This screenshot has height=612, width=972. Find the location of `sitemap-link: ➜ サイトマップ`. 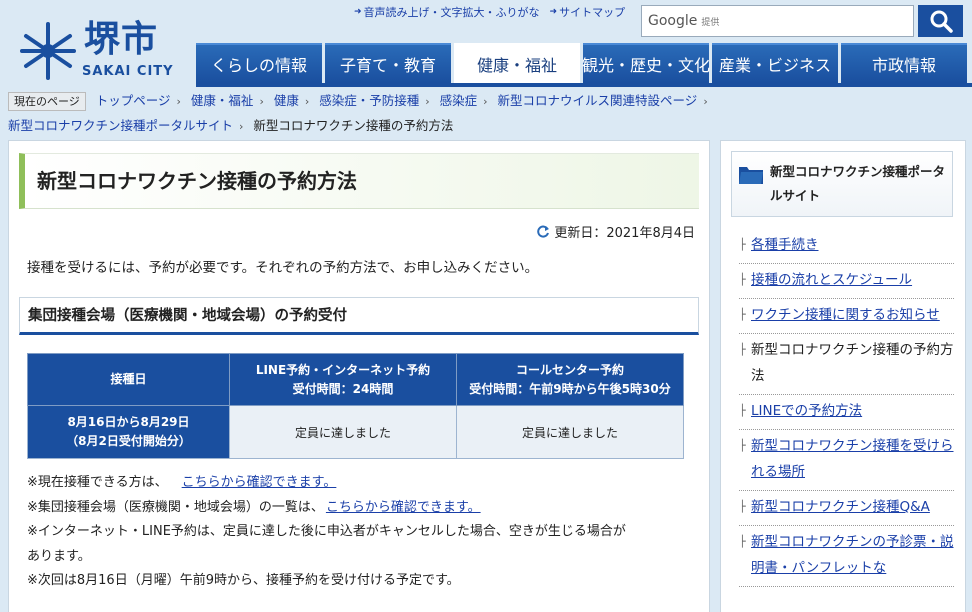

sitemap-link: ➜ サイトマップ is located at coordinates (588, 12).